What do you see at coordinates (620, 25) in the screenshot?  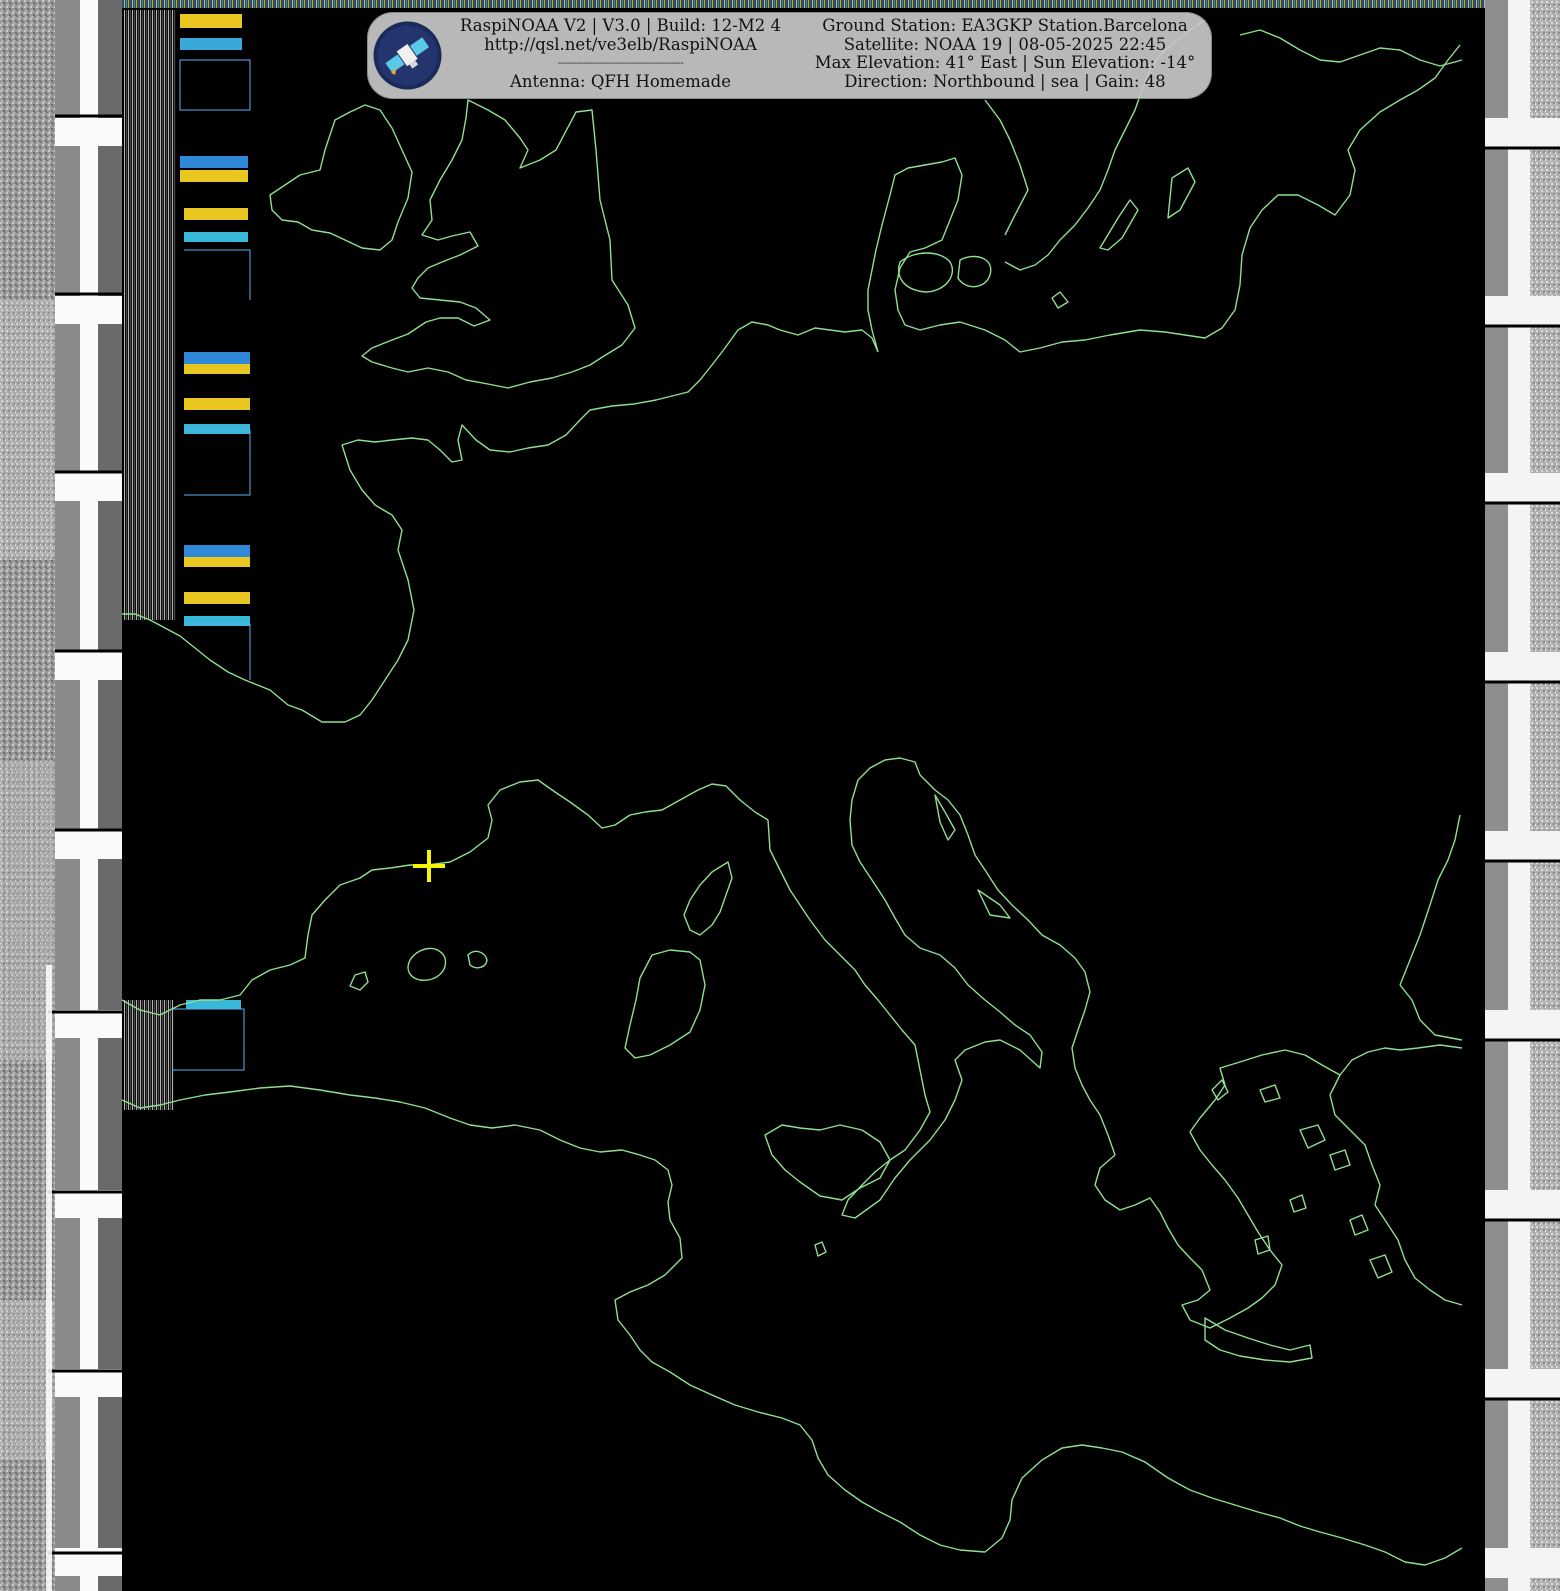 I see `header-app-version: RaspiNOAA V2 | V3.0 | Build: 12-M2 4` at bounding box center [620, 25].